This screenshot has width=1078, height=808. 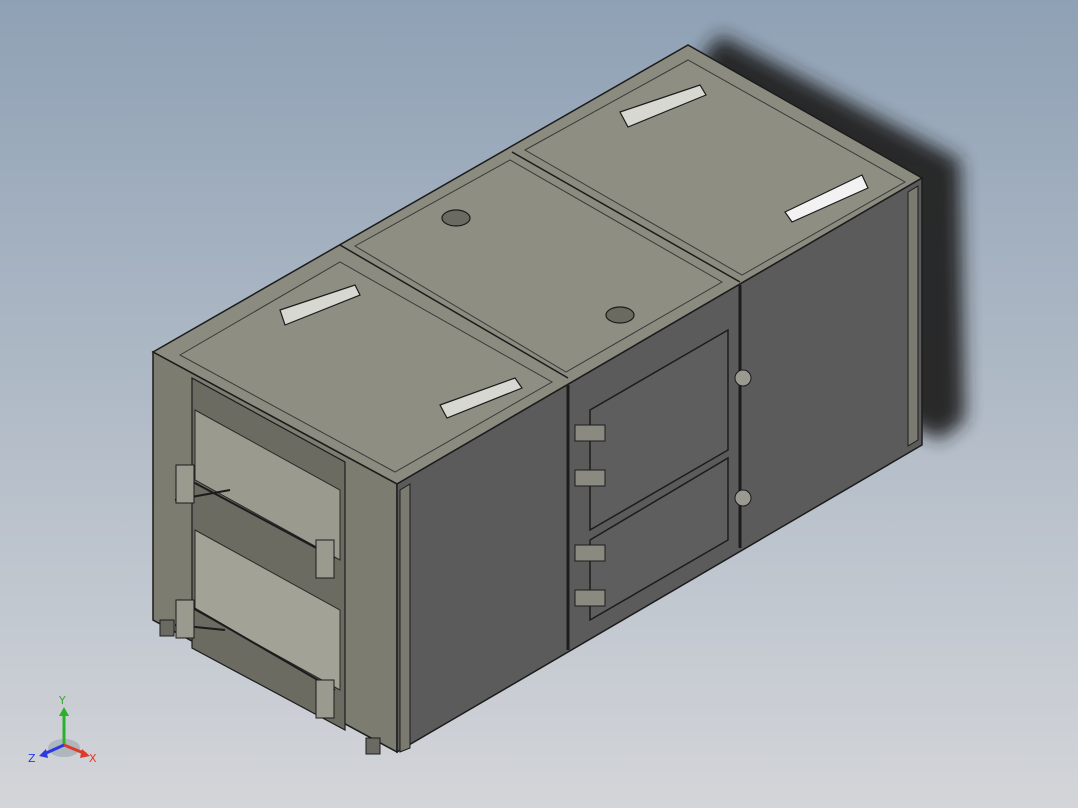 I want to click on z-axis-label: Z, so click(x=32, y=758).